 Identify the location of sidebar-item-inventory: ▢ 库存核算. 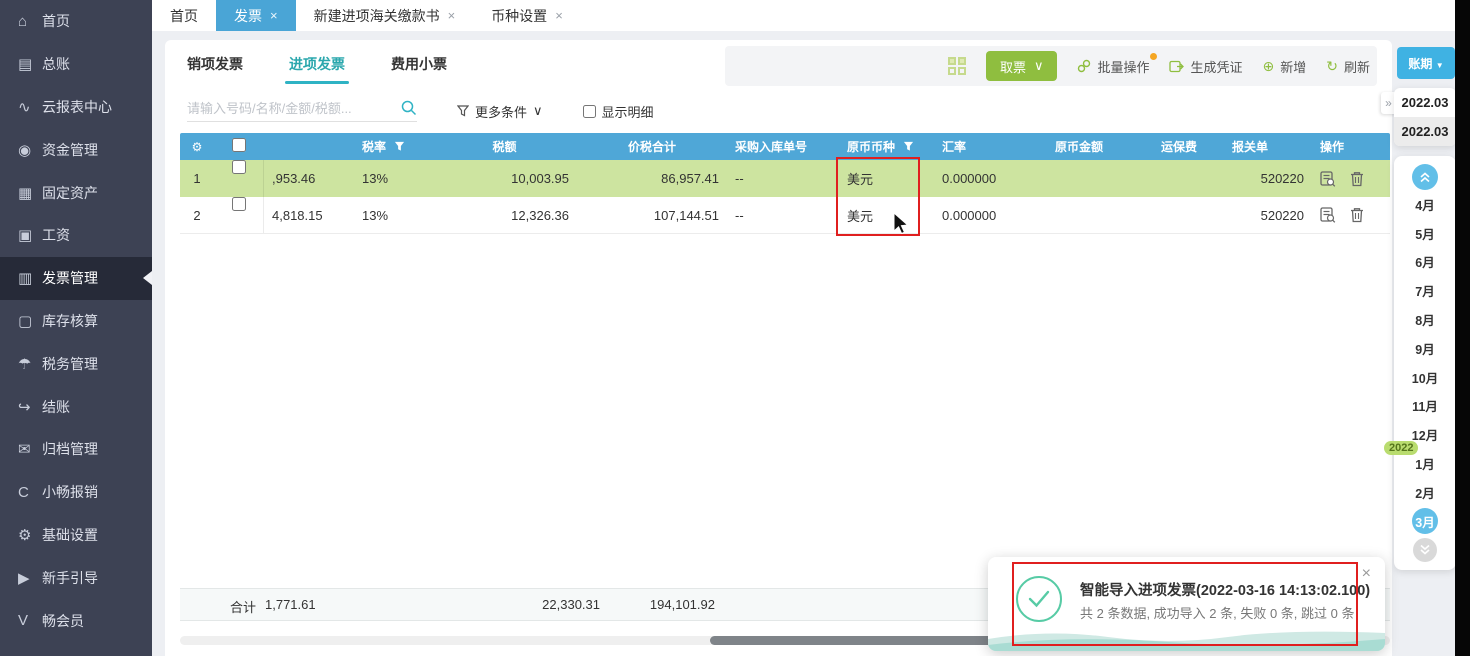
(76, 321).